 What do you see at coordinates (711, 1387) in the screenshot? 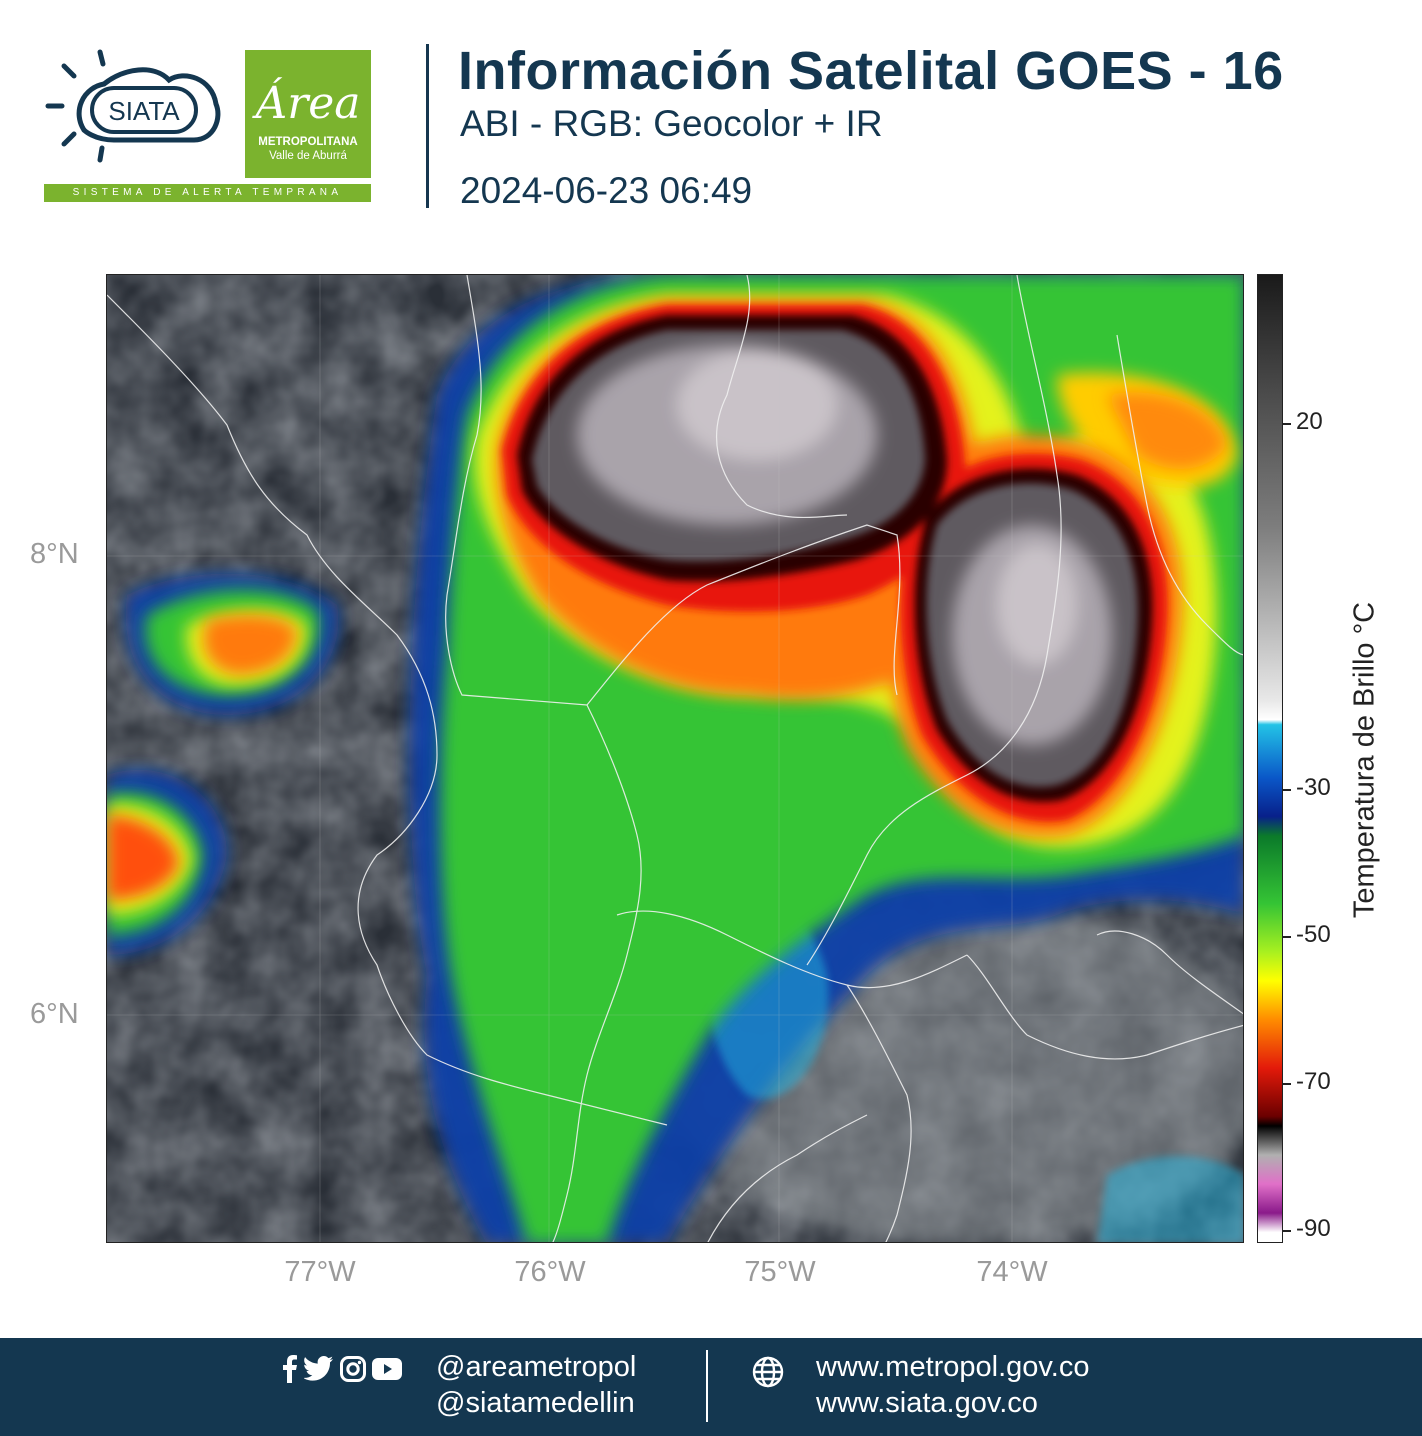
I see `footer` at bounding box center [711, 1387].